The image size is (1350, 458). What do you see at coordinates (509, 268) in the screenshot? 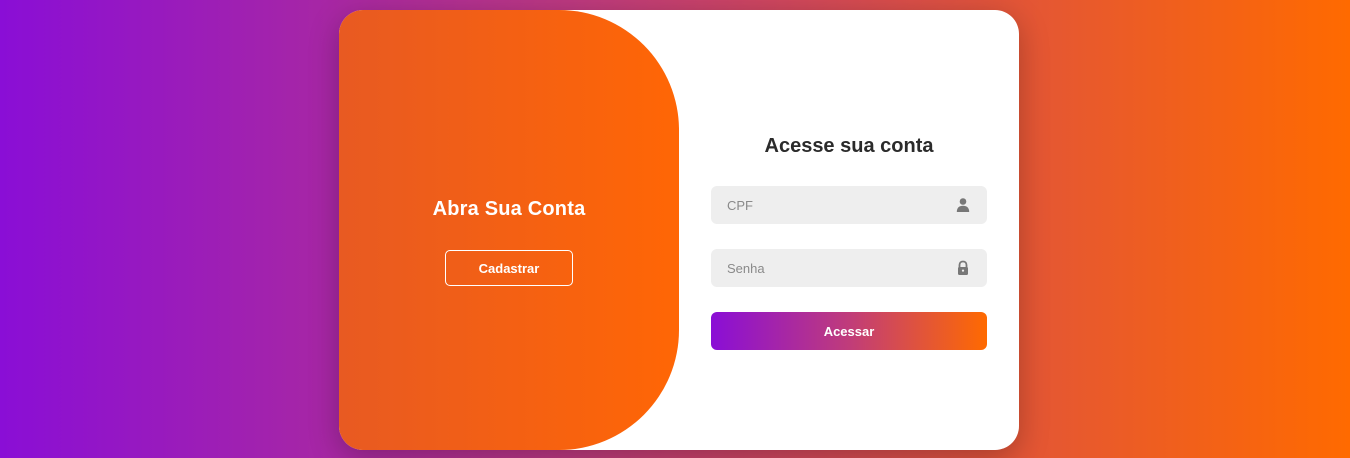
I see `signup-button: Cadastrar` at bounding box center [509, 268].